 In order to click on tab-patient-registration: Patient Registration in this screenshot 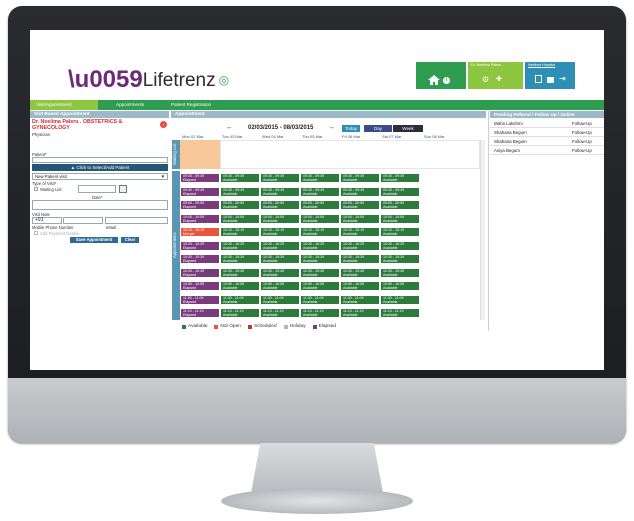, I will do `click(200, 105)`.